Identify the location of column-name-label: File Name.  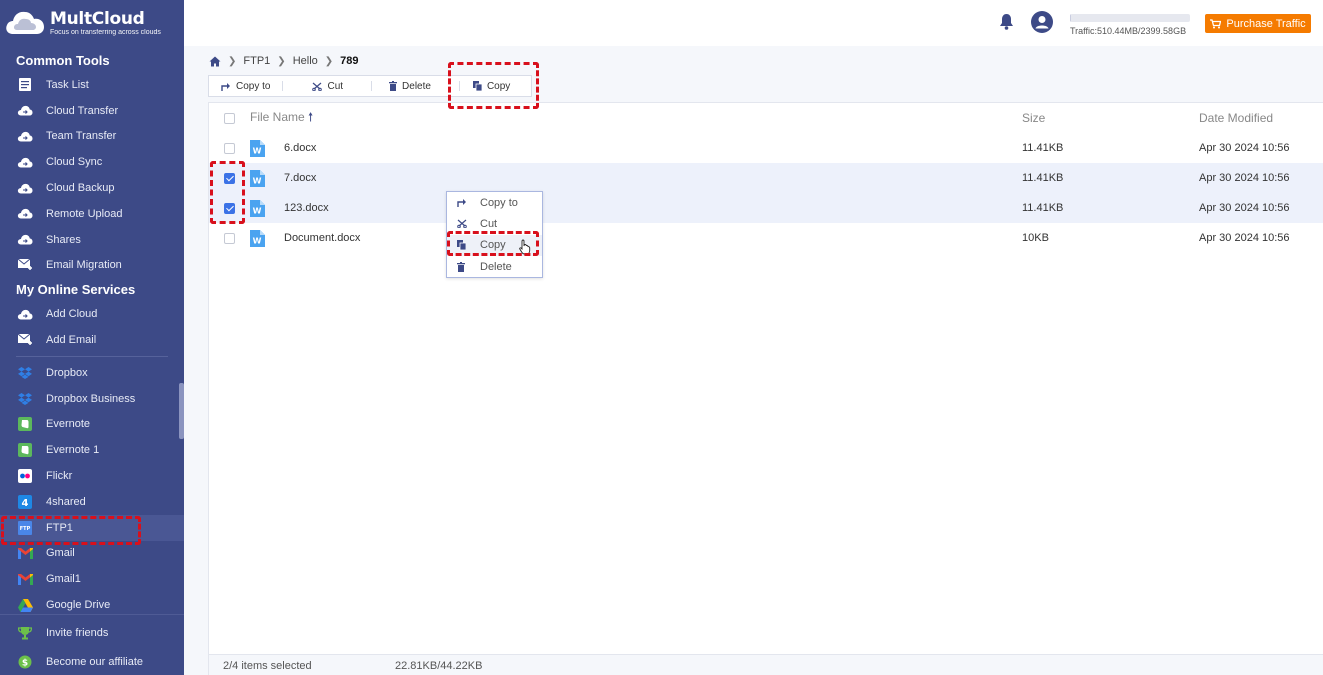
(277, 116).